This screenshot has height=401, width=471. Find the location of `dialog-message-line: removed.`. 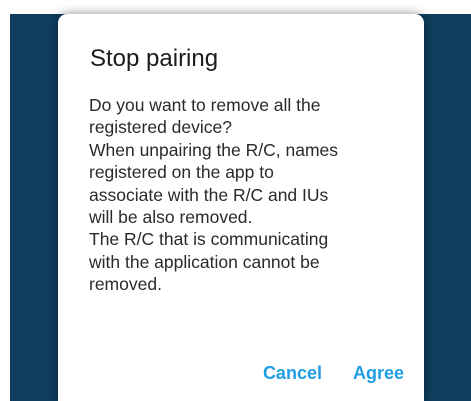

dialog-message-line: removed. is located at coordinates (125, 284).